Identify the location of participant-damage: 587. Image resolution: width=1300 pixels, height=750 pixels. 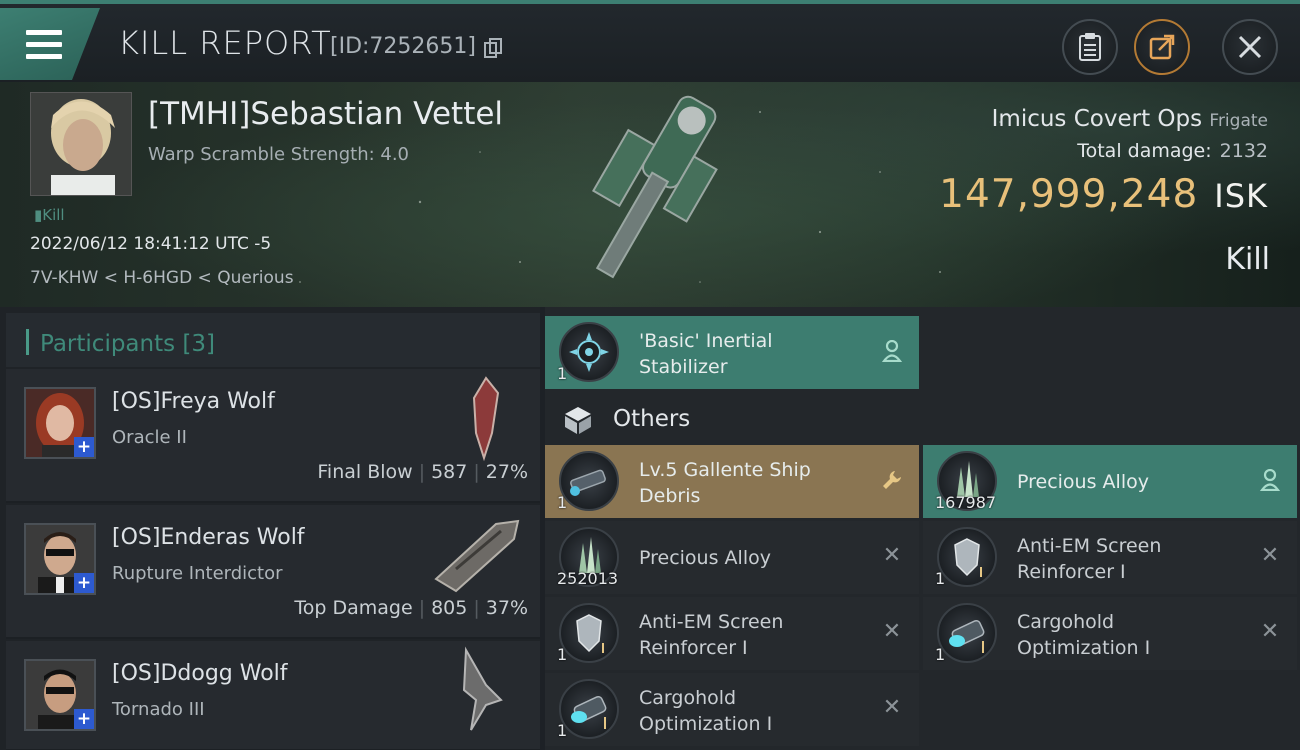
(449, 472).